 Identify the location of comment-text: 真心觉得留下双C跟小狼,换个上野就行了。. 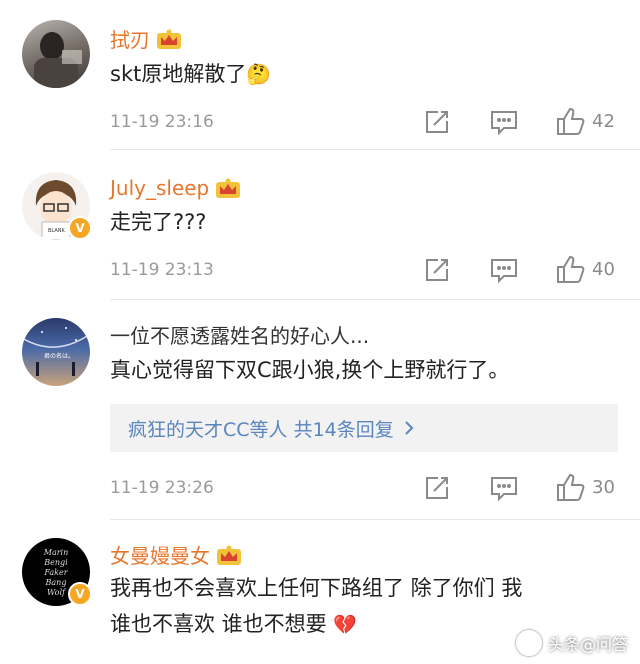
(310, 370).